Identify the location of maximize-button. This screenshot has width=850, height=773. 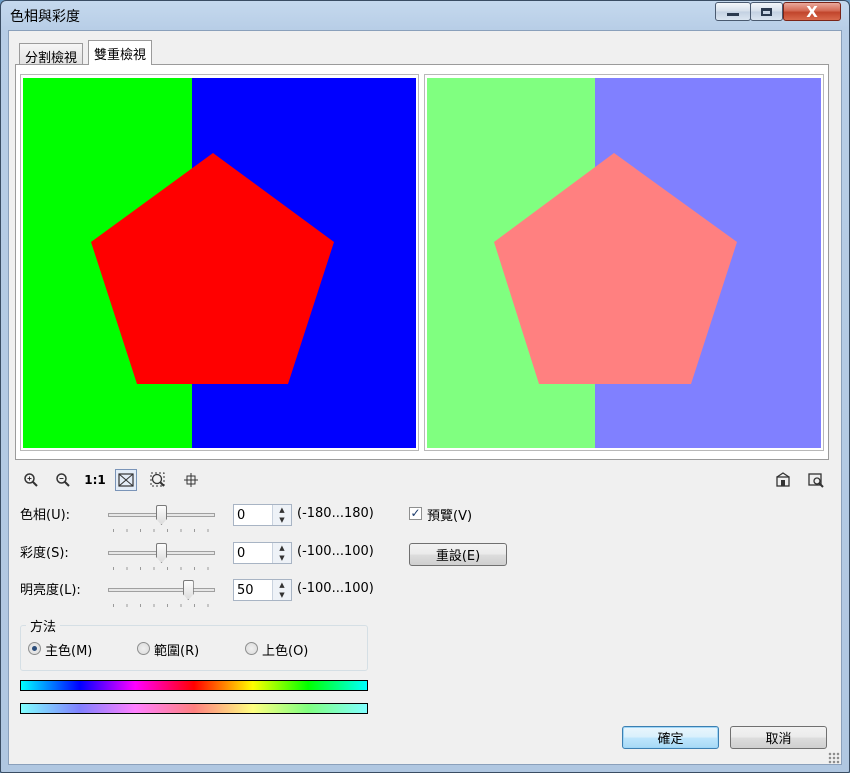
(766, 11).